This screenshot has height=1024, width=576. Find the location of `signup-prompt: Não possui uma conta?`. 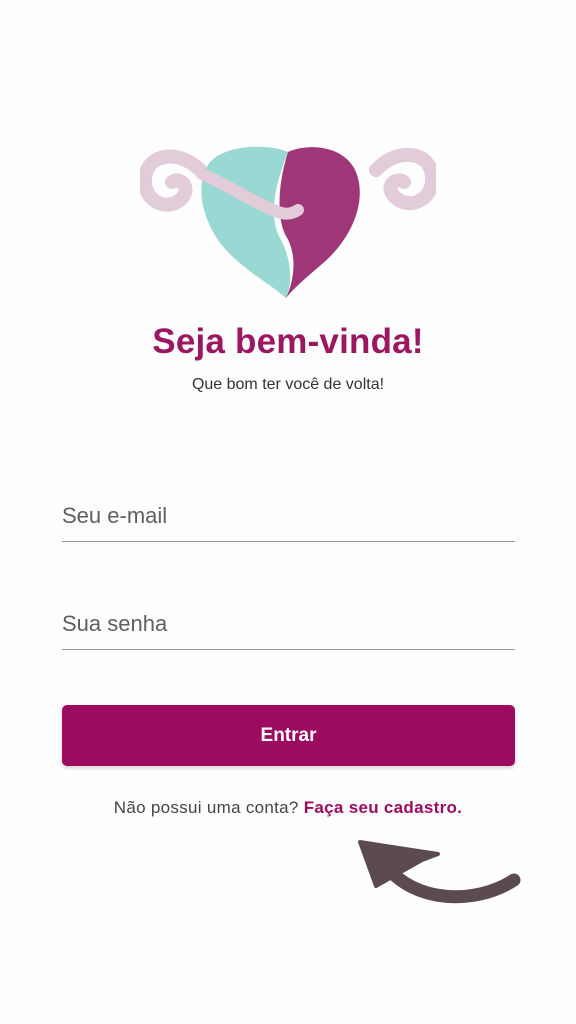

signup-prompt: Não possui uma conta? is located at coordinates (206, 807).